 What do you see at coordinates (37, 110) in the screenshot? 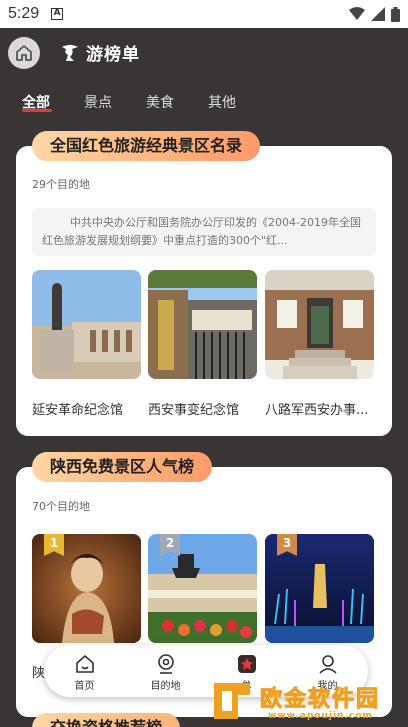
I see `active-tab-indicator` at bounding box center [37, 110].